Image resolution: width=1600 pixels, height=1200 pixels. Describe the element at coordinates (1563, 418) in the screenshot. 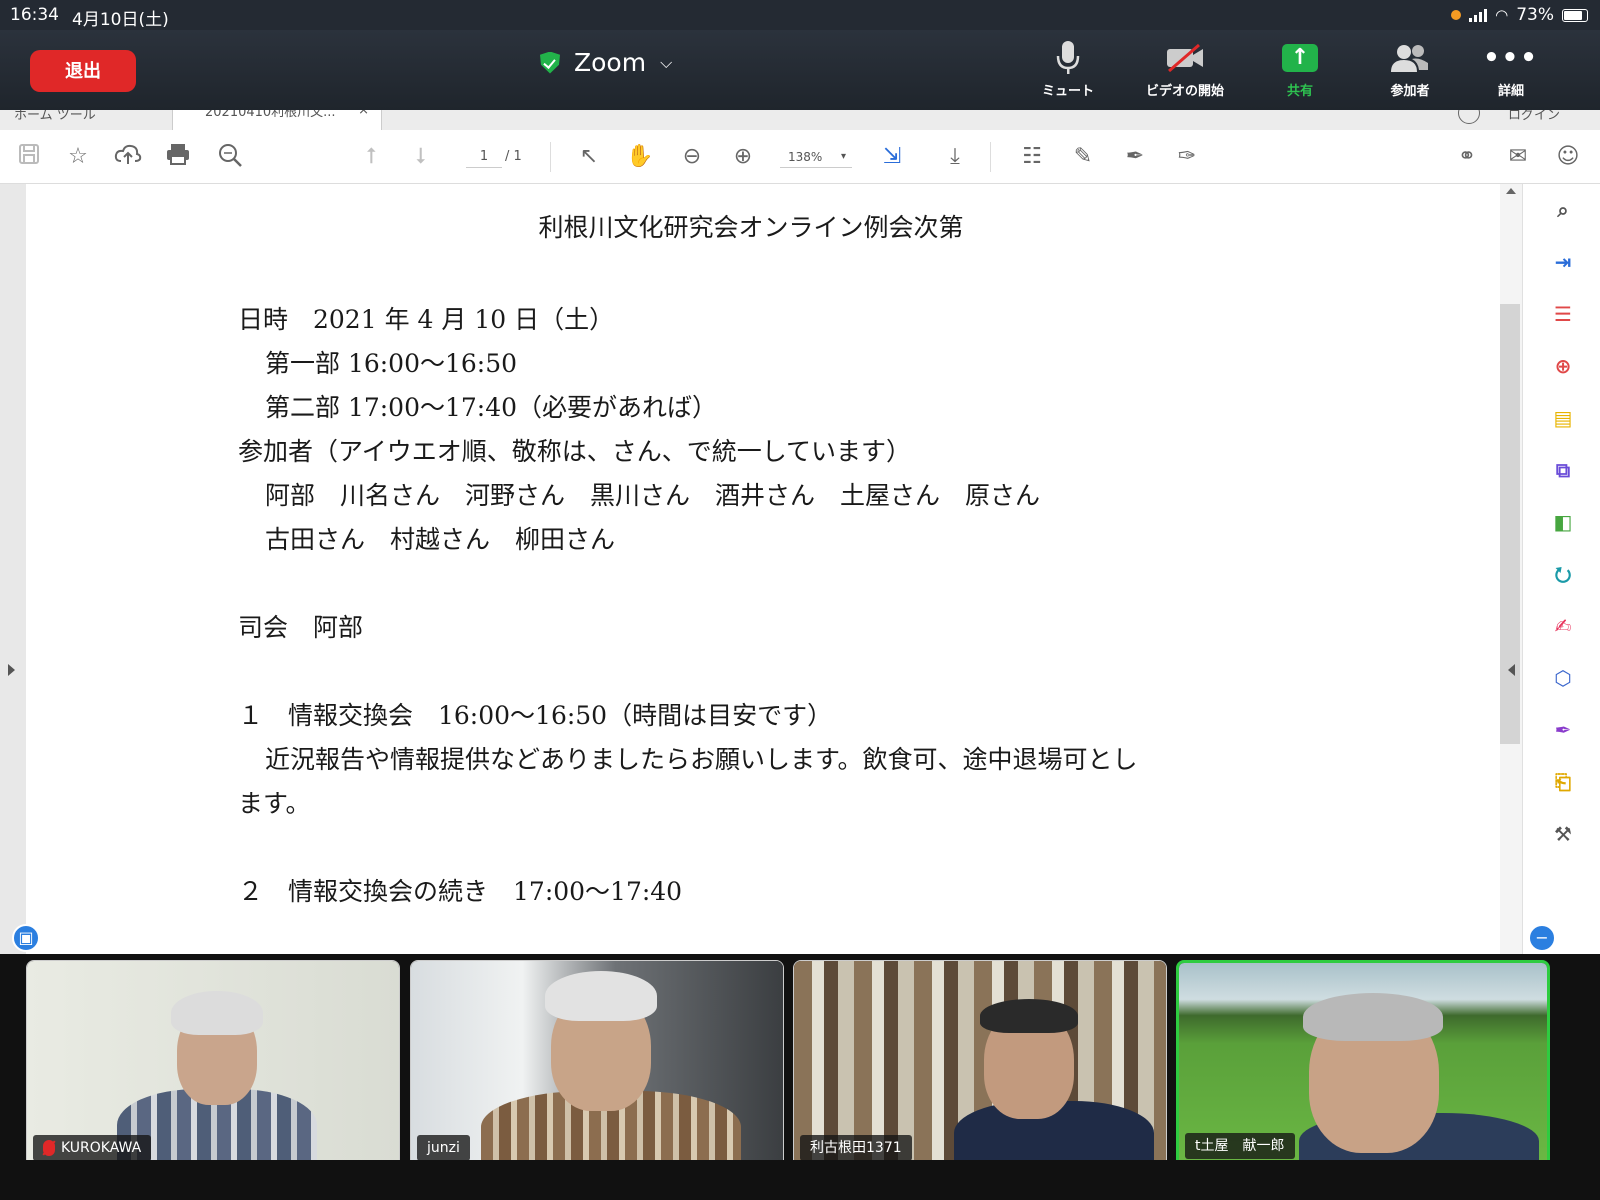

I see `comment-panel-icon: ▤` at that location.